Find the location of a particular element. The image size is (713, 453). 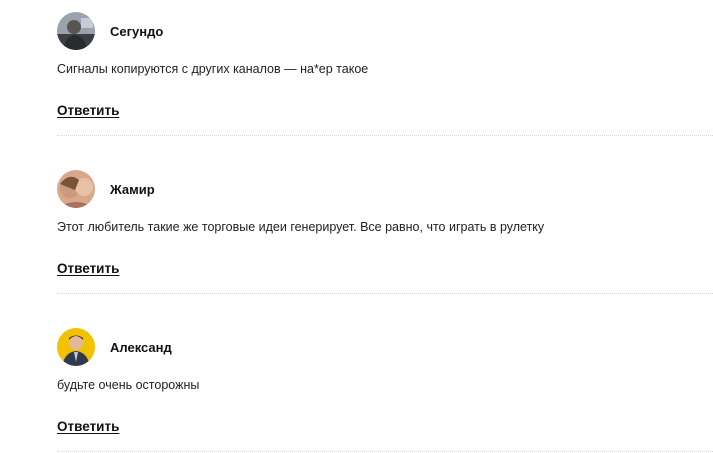

comment-author: Жамир is located at coordinates (132, 189).